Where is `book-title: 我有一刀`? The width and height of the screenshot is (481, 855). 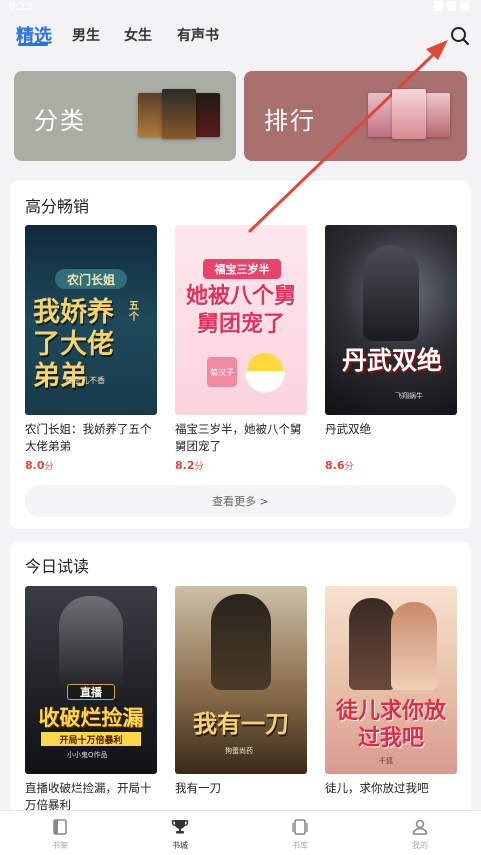
book-title: 我有一刀 is located at coordinates (241, 788).